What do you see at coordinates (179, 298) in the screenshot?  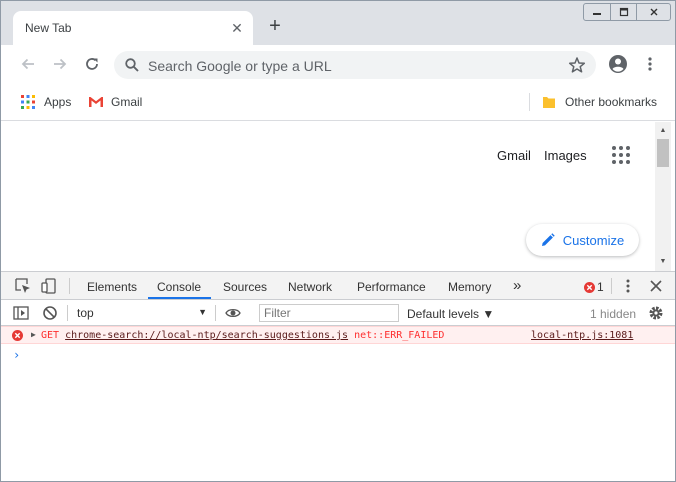 I see `active-tab-indicator` at bounding box center [179, 298].